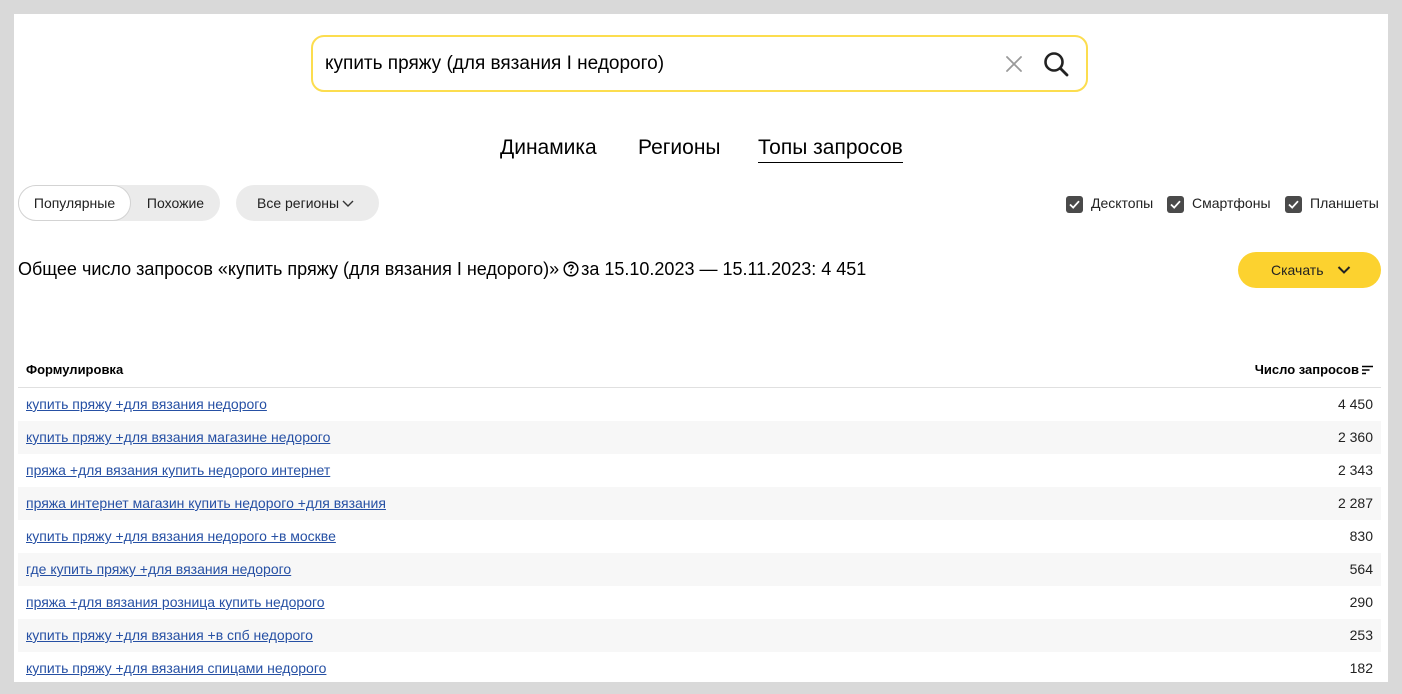 This screenshot has width=1402, height=694. I want to click on smartphone-label: Смартфоны, so click(1231, 203).